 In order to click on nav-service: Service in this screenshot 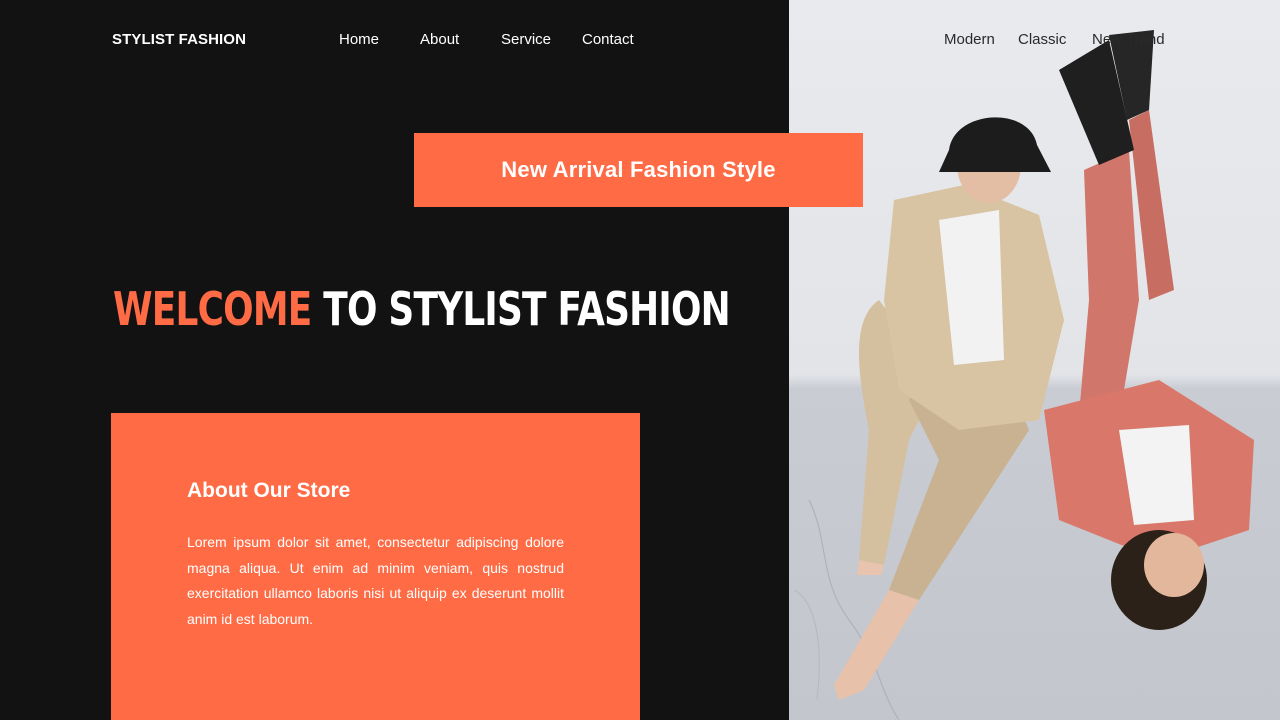, I will do `click(526, 39)`.